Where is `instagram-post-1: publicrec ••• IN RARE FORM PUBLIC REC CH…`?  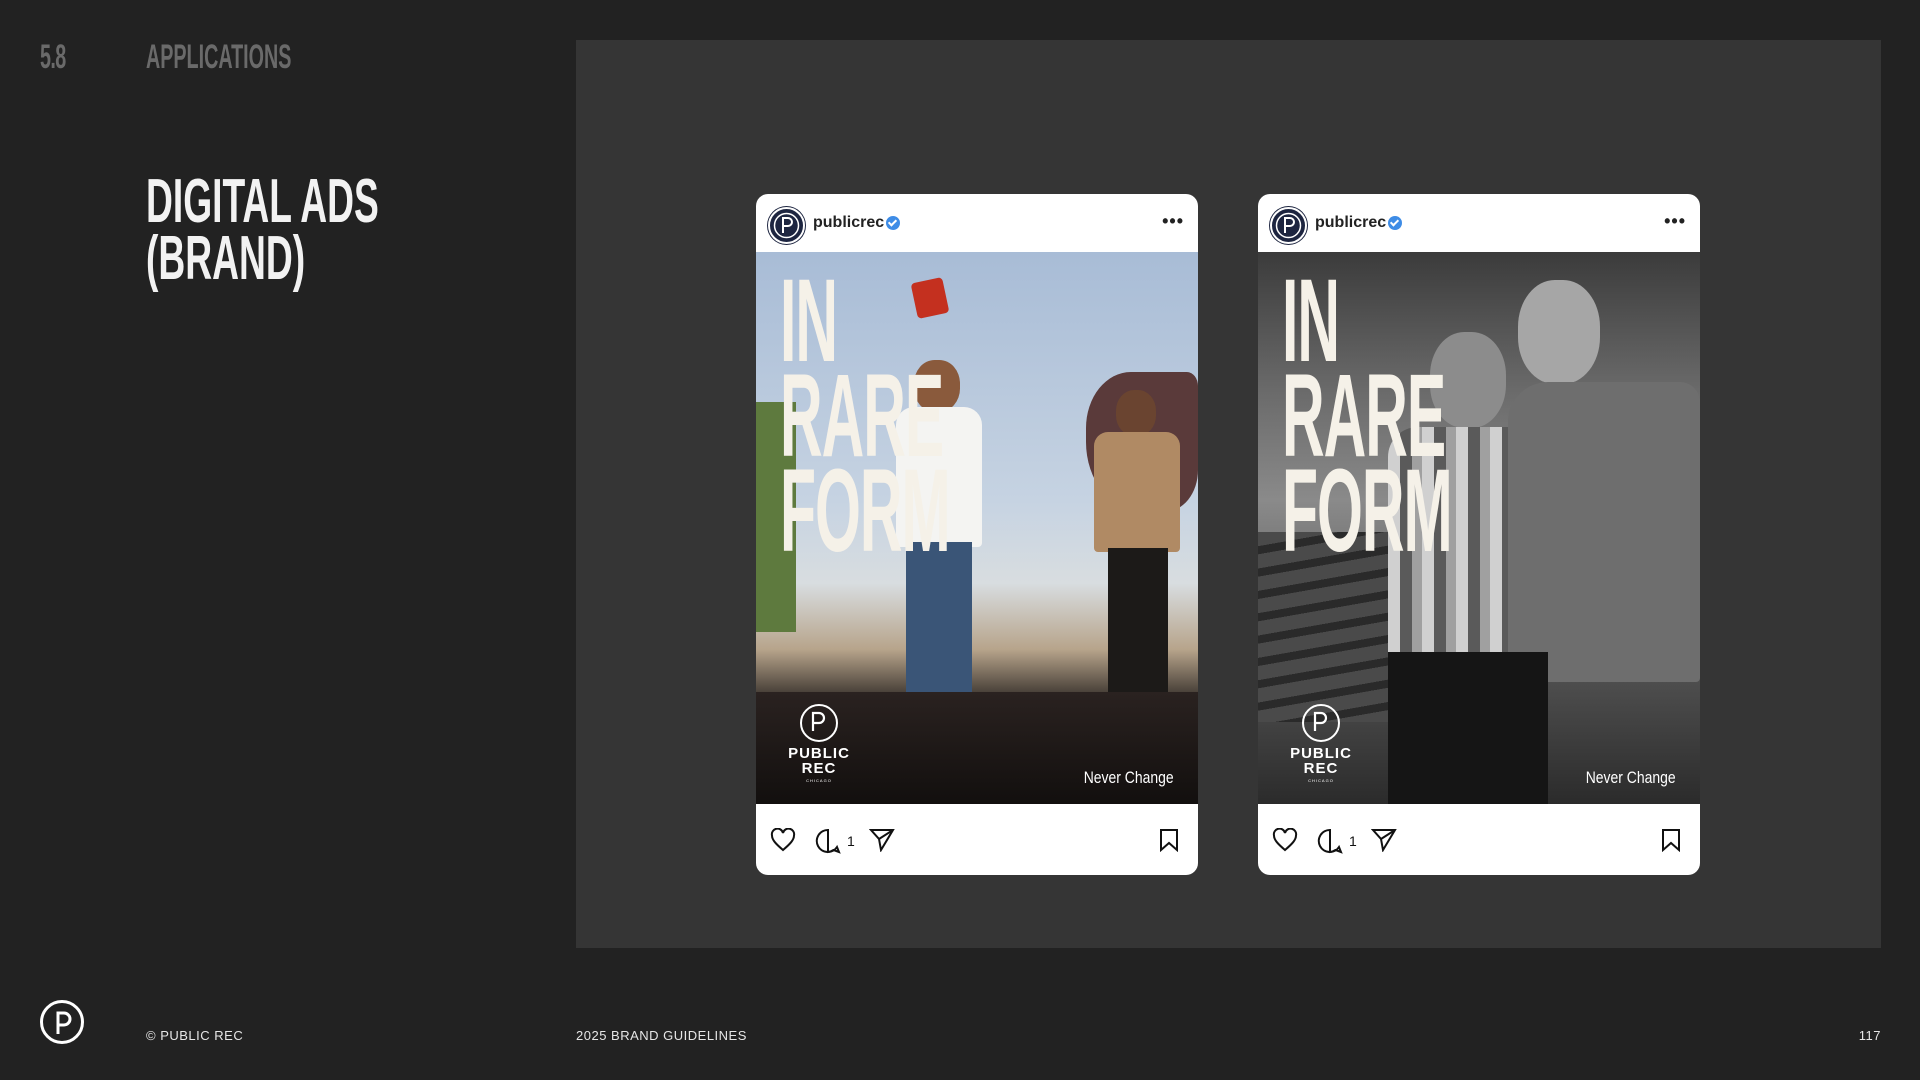
instagram-post-1: publicrec ••• IN RARE FORM PUBLIC REC CH… is located at coordinates (977, 534).